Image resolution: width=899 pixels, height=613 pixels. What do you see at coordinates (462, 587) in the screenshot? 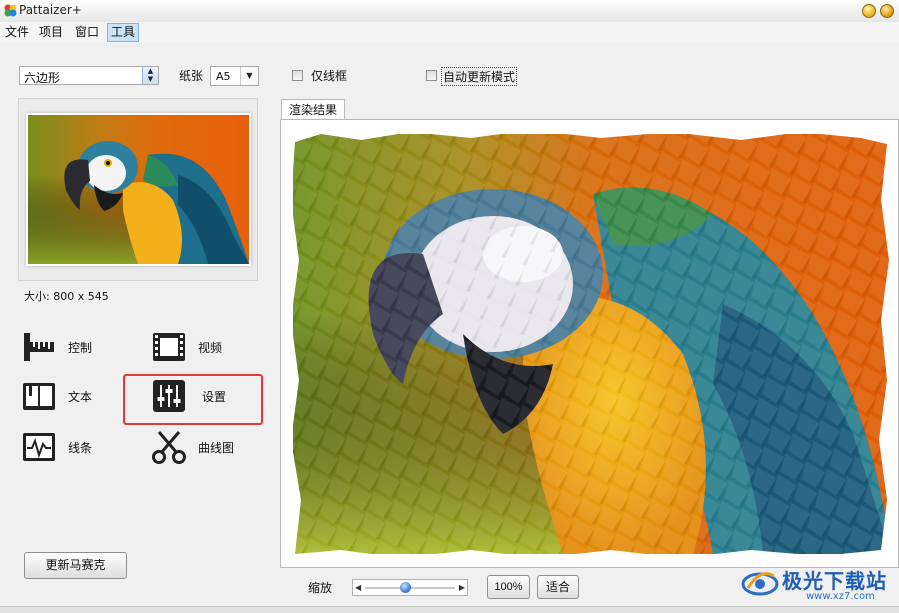
I see `slider-right-arrow-icon: ▶` at bounding box center [462, 587].